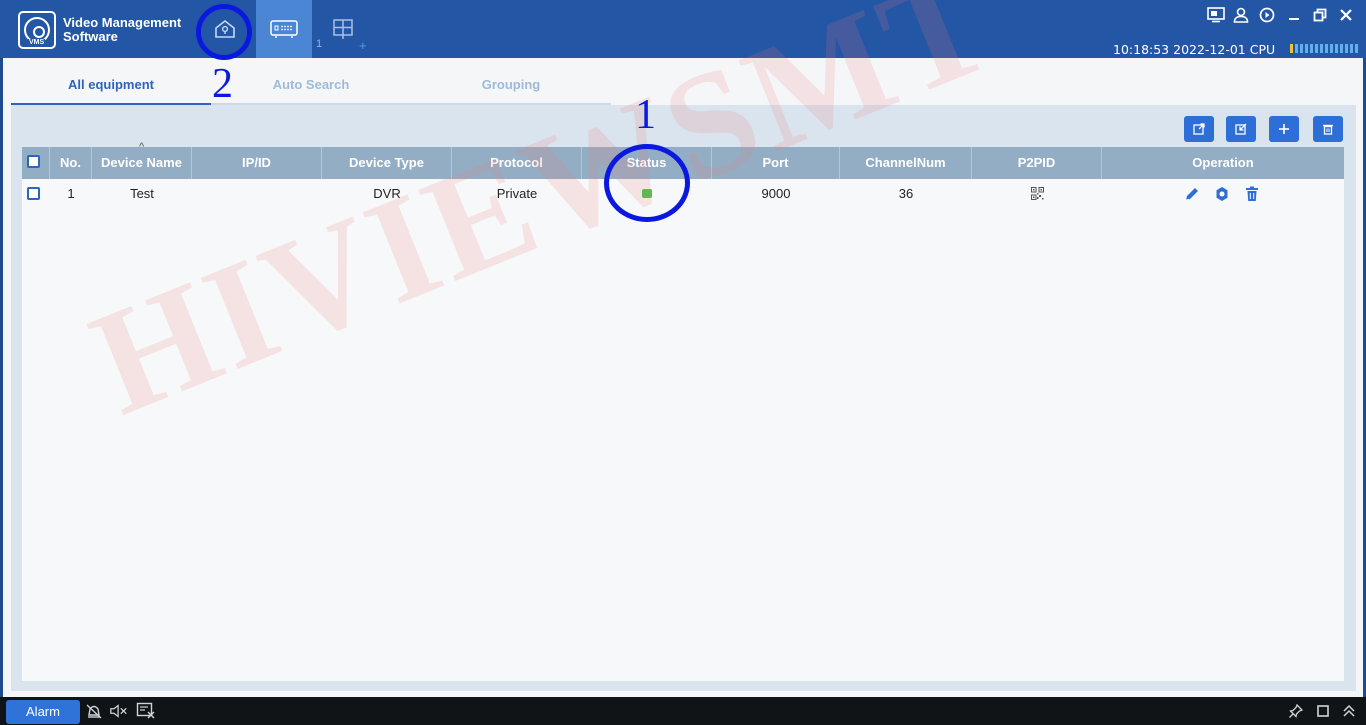 This screenshot has height=725, width=1366. I want to click on logo-text: VMS, so click(37, 42).